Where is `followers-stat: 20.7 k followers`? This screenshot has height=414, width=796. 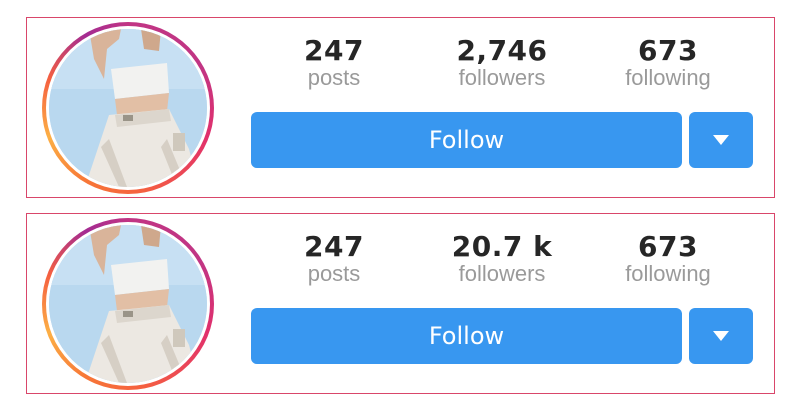 followers-stat: 20.7 k followers is located at coordinates (502, 258).